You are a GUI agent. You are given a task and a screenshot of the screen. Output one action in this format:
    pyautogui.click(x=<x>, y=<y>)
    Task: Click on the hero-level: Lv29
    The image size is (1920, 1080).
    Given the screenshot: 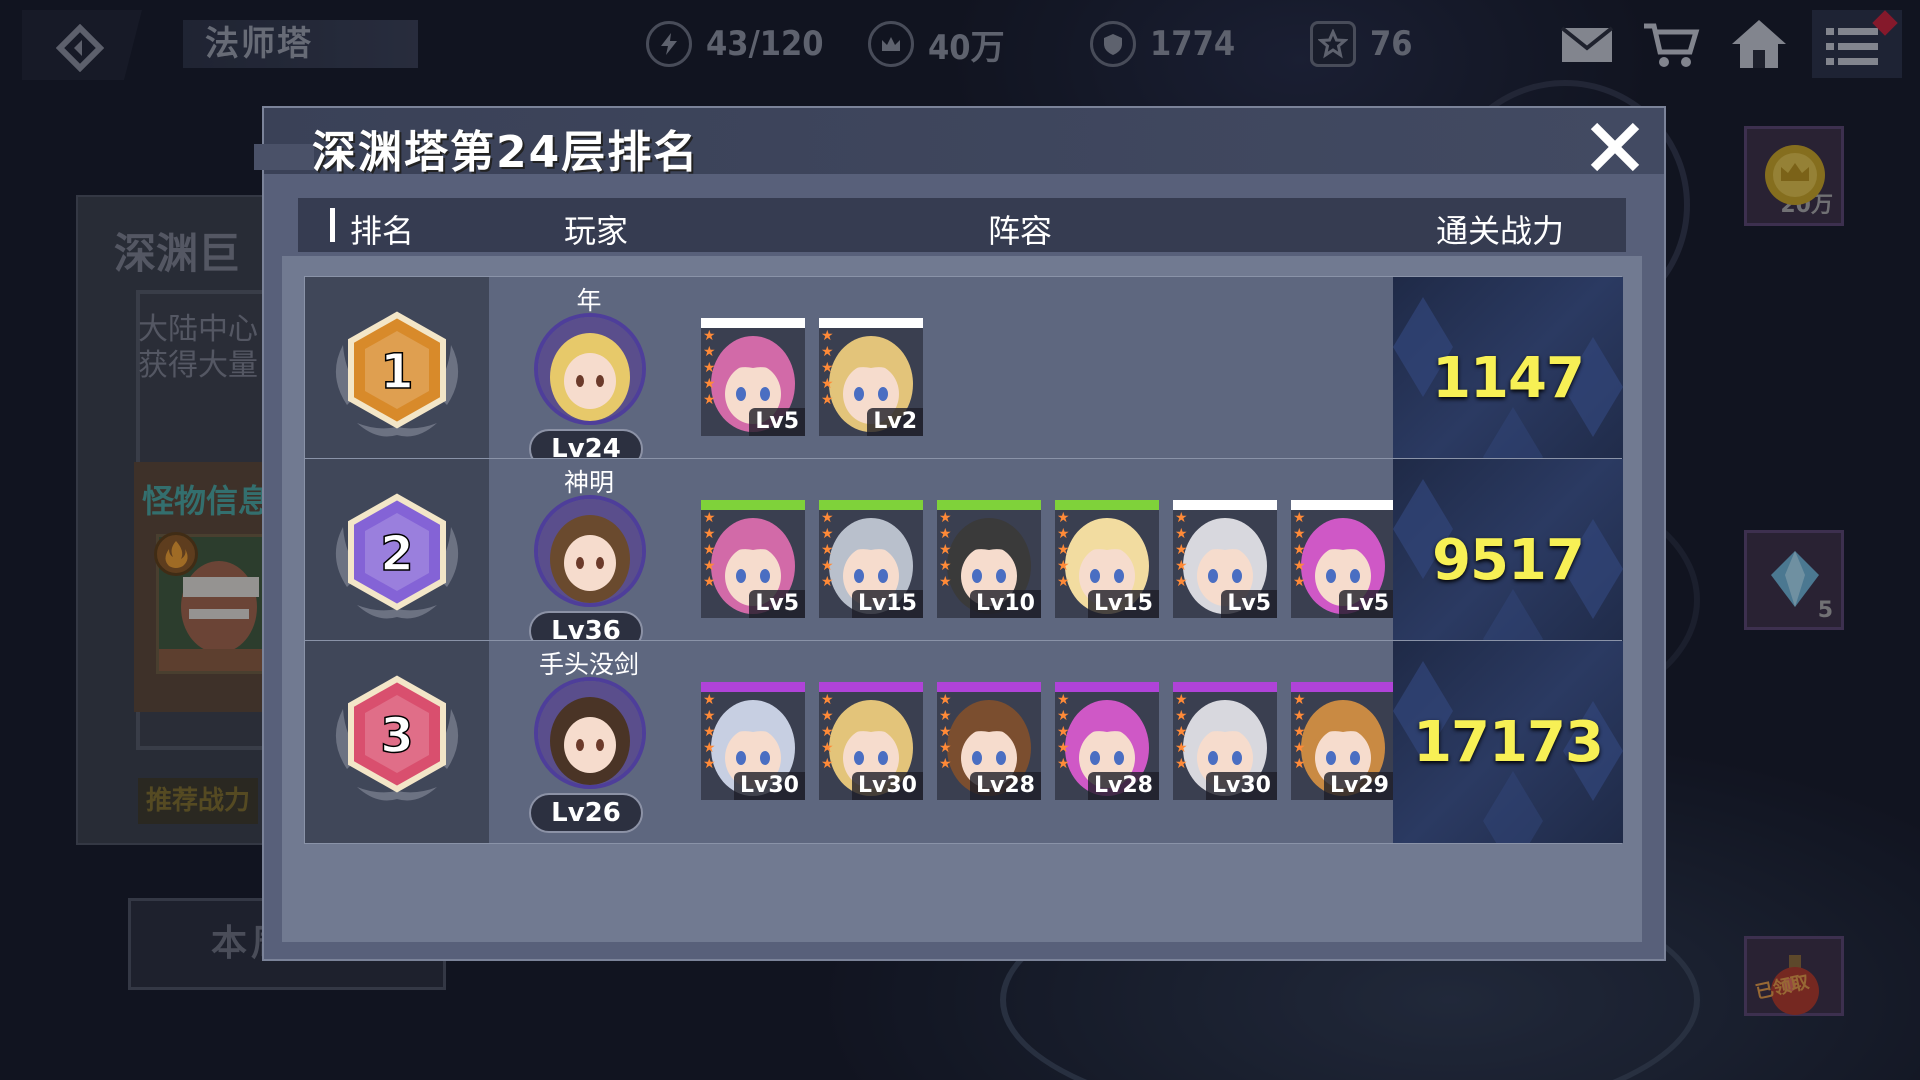 What is the action you would take?
    pyautogui.click(x=1359, y=786)
    